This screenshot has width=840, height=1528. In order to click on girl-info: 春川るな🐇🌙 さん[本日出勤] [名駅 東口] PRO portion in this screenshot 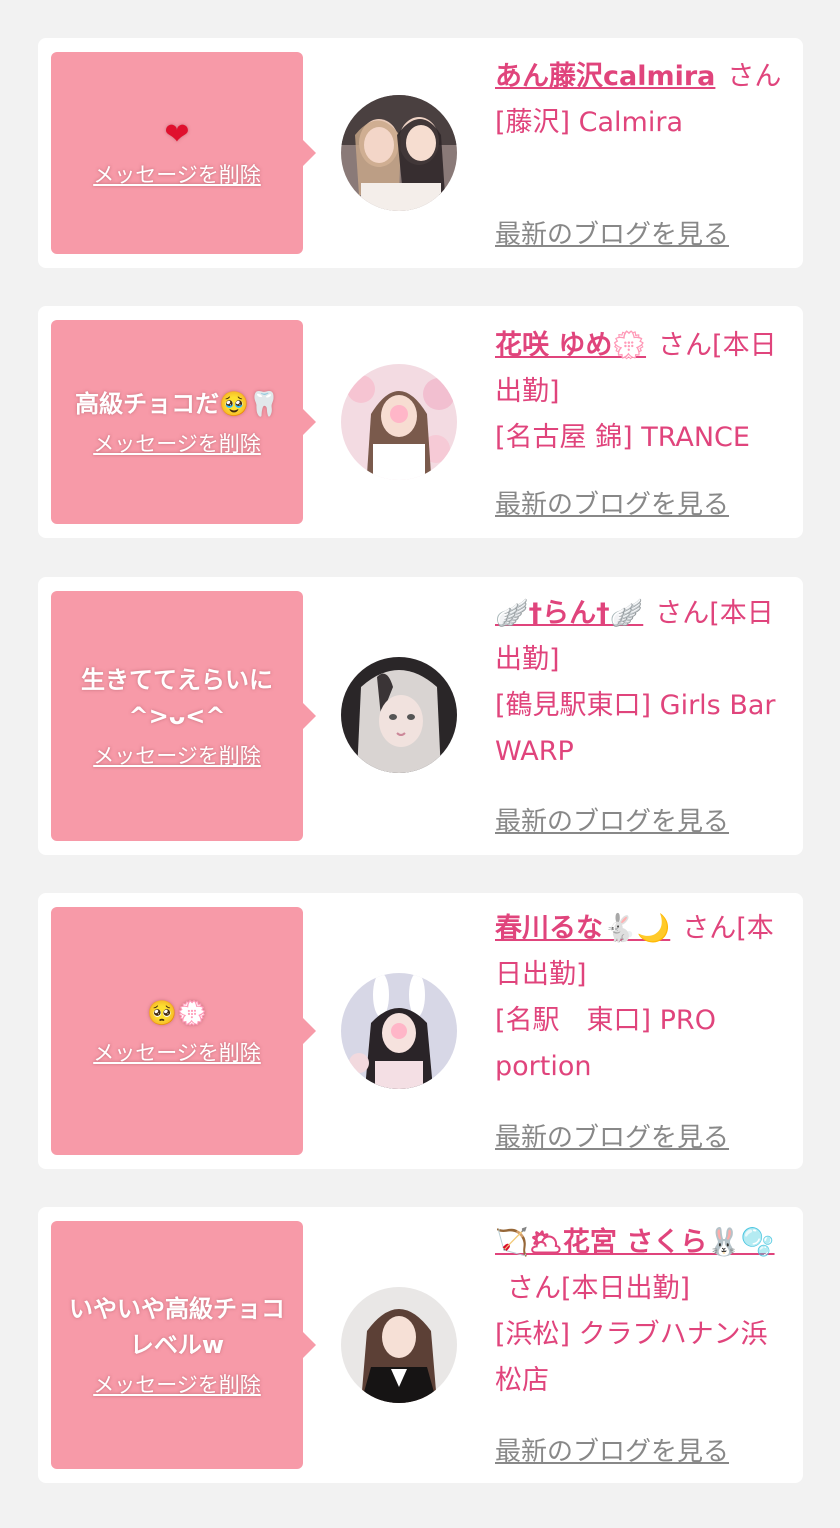, I will do `click(640, 998)`.